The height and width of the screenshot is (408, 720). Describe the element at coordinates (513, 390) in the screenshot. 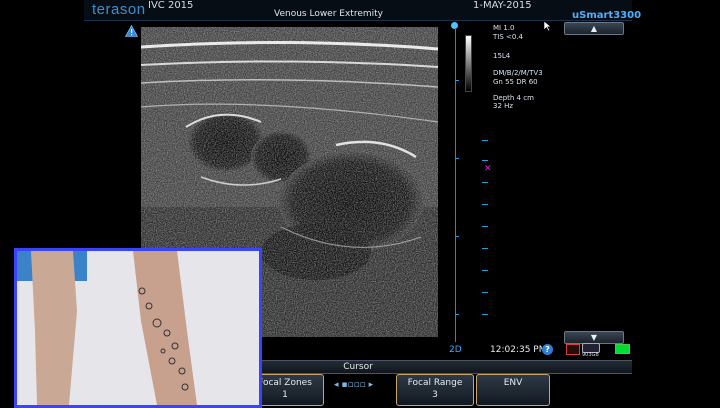

I see `env-button: ENV` at that location.